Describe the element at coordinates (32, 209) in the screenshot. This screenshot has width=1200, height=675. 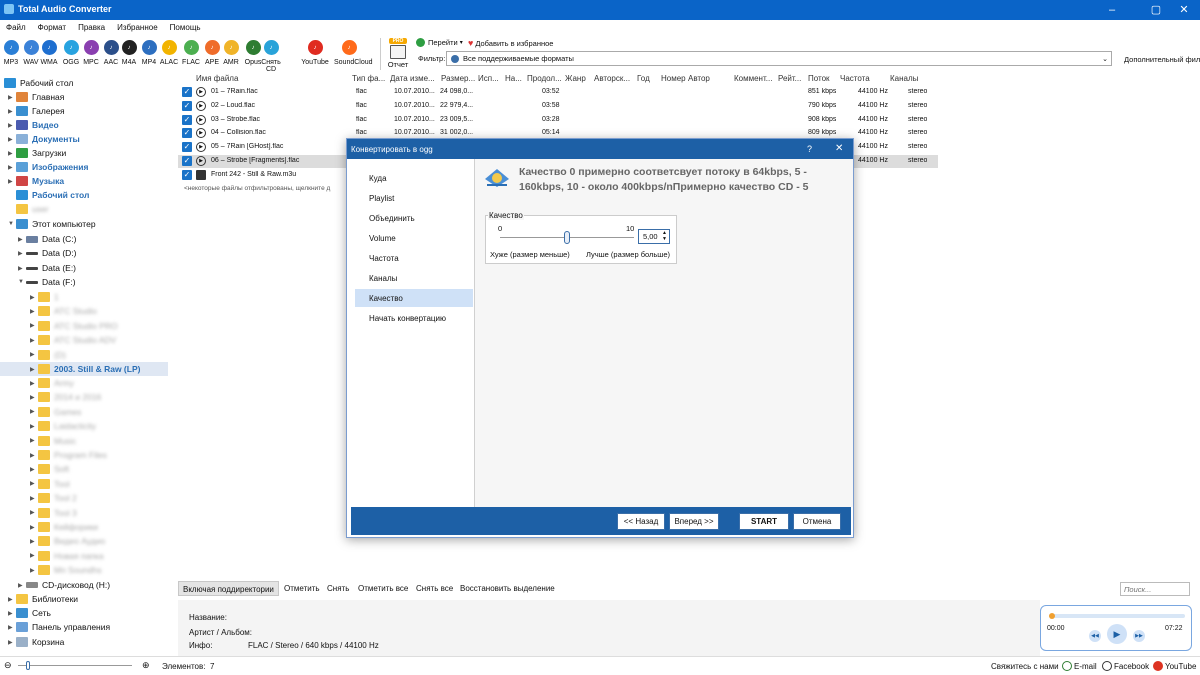
I see `tree-user: user` at that location.